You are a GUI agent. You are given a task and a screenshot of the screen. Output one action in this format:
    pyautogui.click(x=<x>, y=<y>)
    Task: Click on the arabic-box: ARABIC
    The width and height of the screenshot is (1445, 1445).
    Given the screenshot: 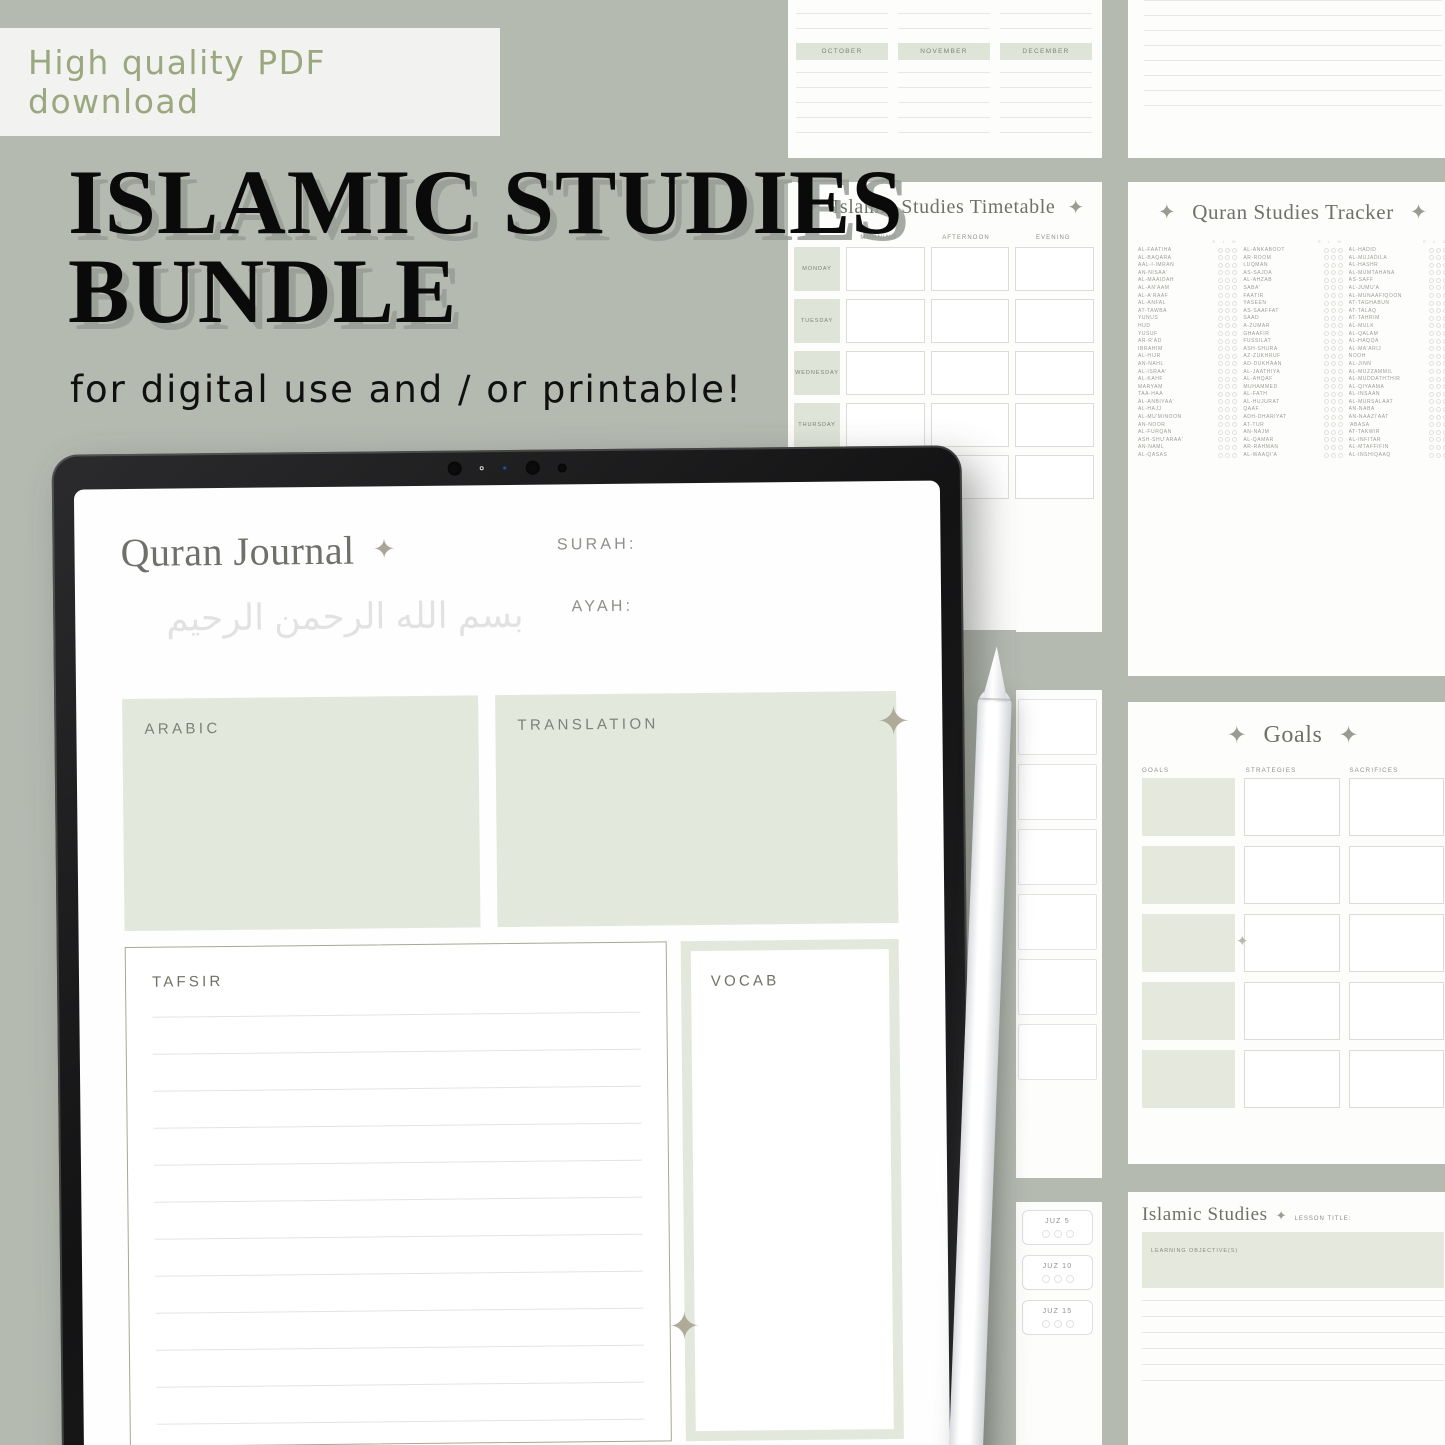 What is the action you would take?
    pyautogui.click(x=301, y=813)
    